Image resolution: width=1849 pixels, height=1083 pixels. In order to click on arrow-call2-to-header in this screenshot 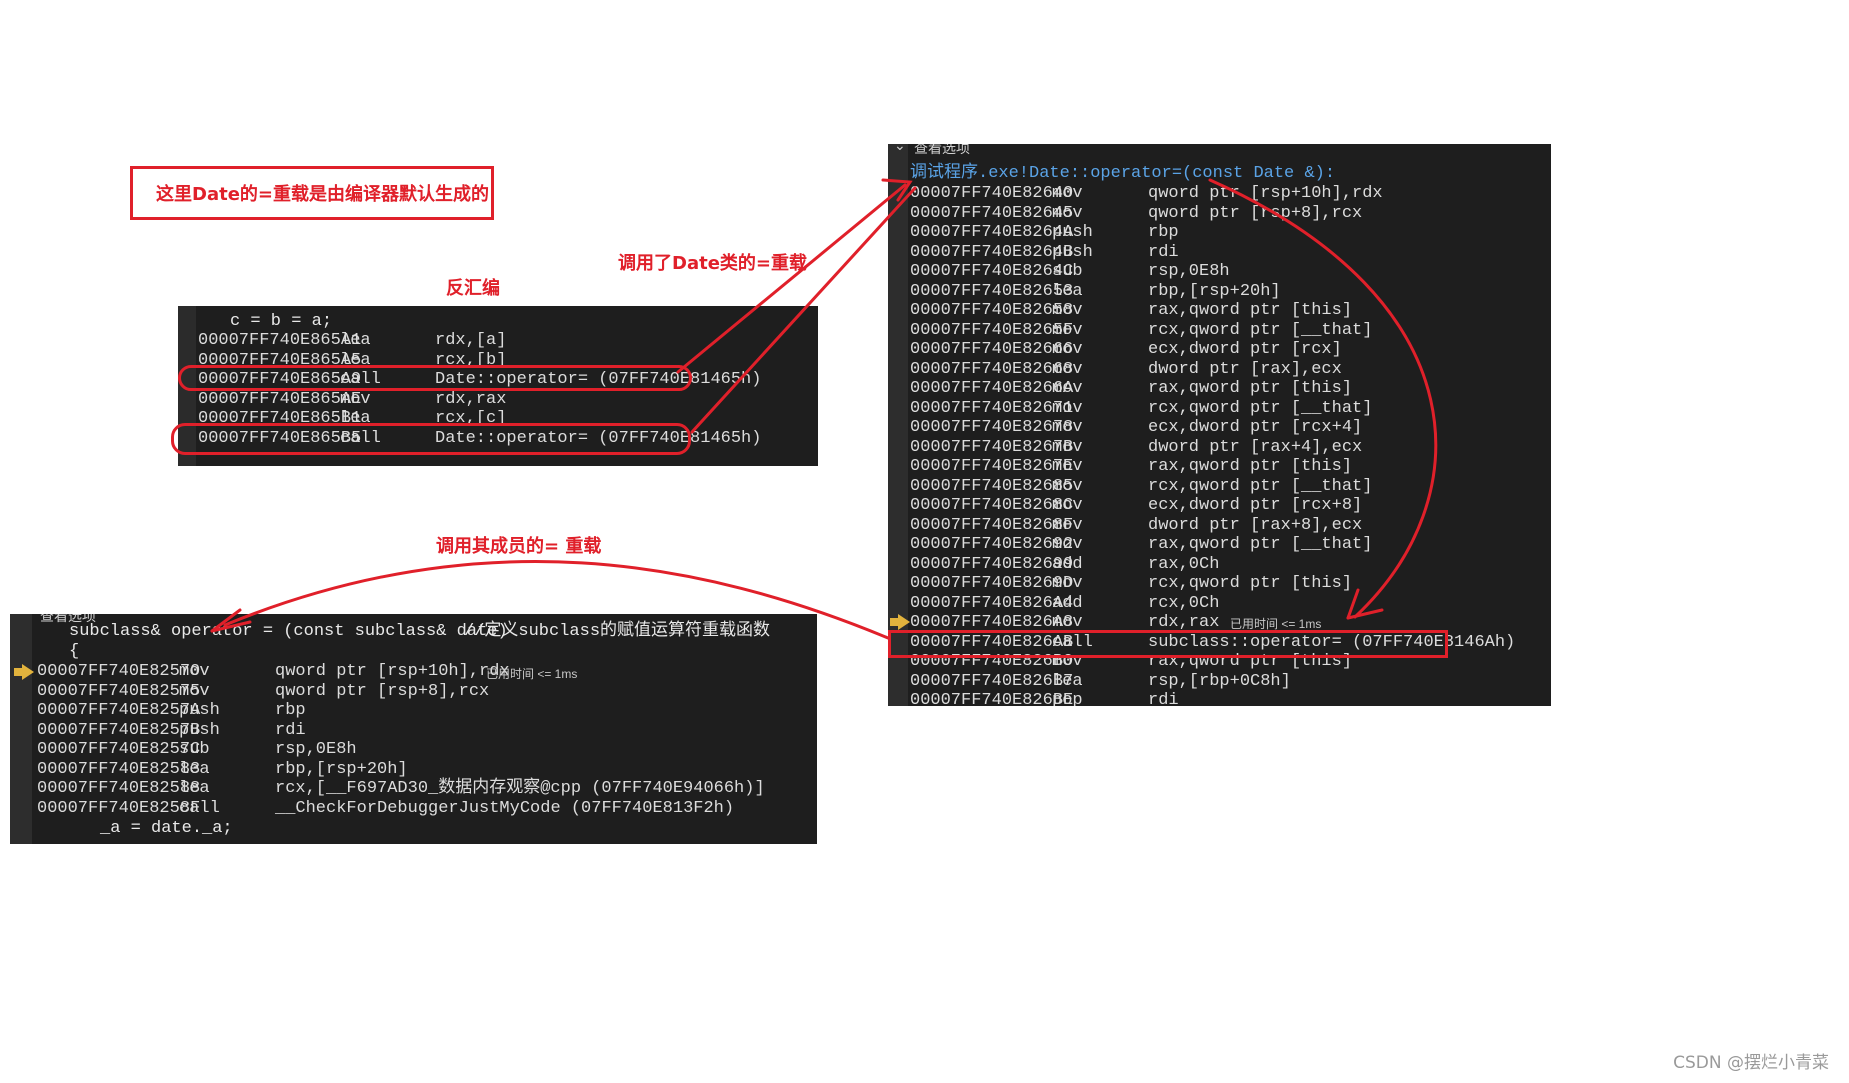, I will do `click(803, 310)`.